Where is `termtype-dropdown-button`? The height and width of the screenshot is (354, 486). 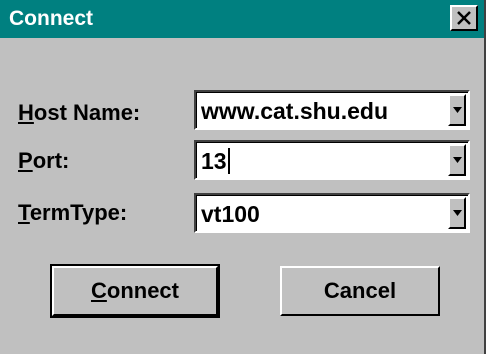 termtype-dropdown-button is located at coordinates (457, 213).